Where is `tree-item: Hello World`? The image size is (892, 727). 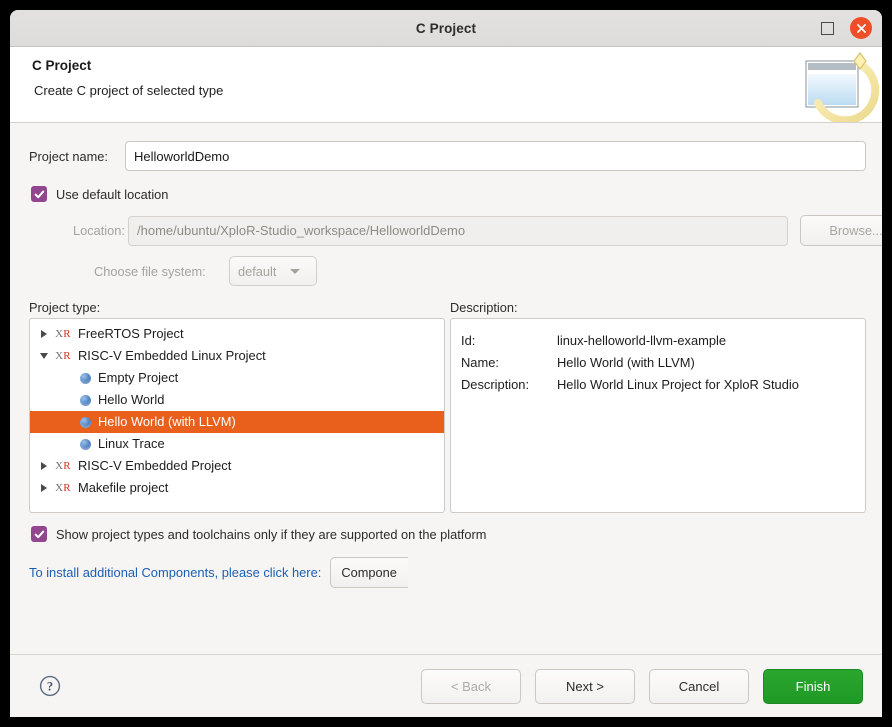 tree-item: Hello World is located at coordinates (237, 400).